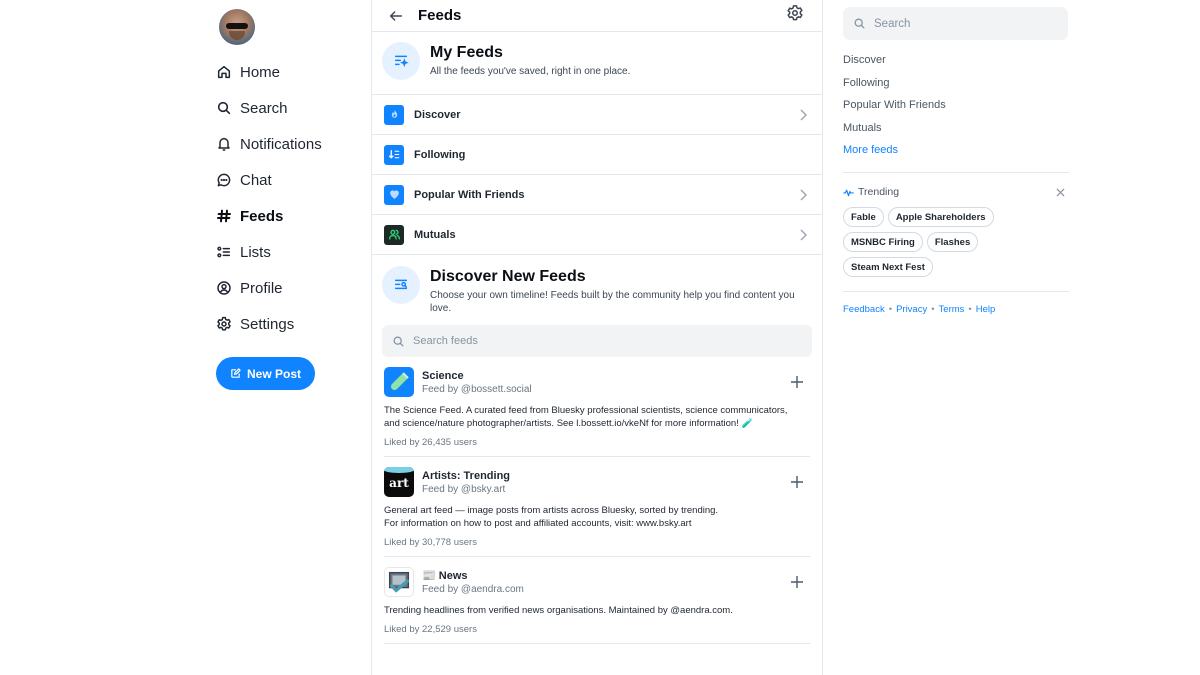 This screenshot has width=1200, height=675. Describe the element at coordinates (848, 192) in the screenshot. I see `trending-icon` at that location.